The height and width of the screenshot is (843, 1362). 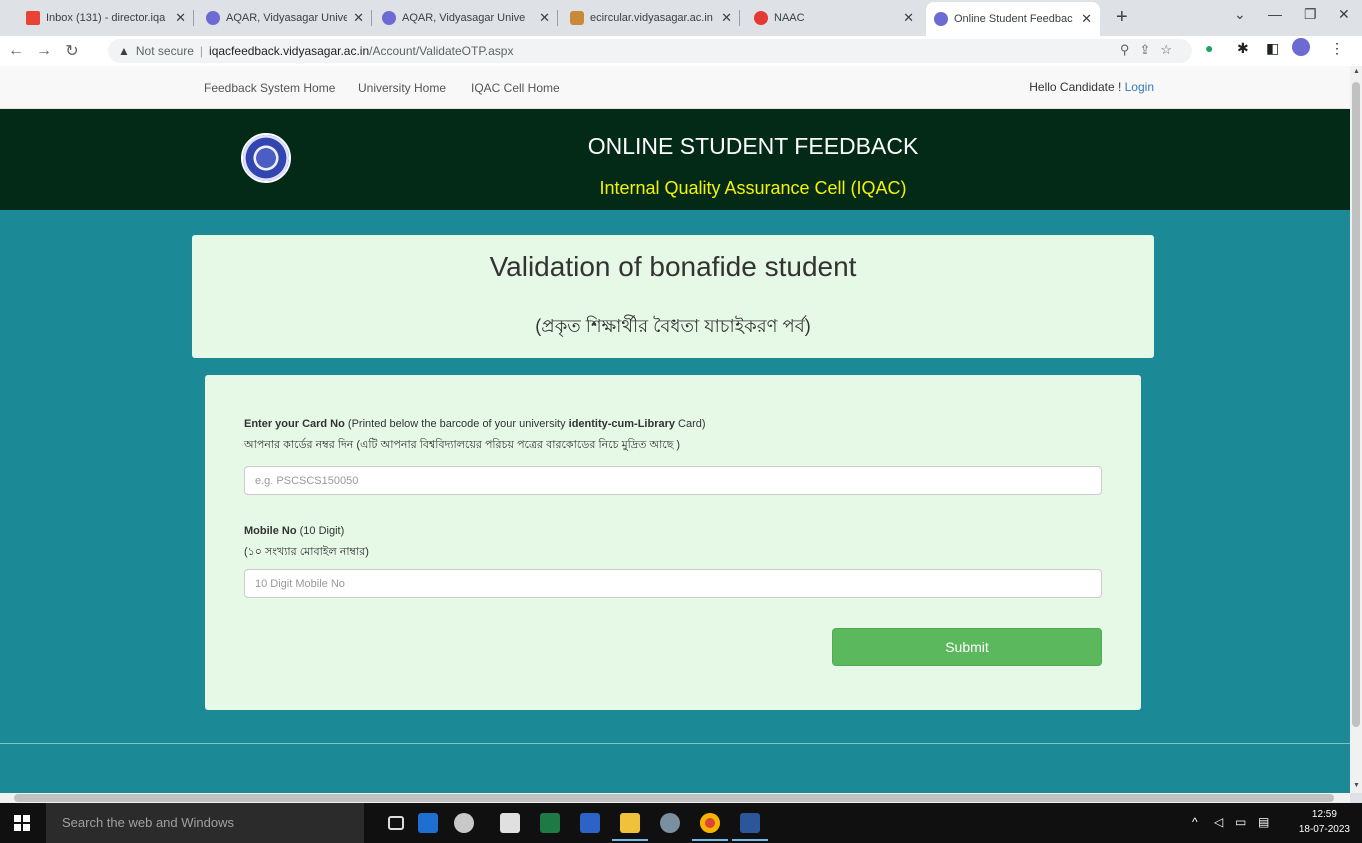 I want to click on footer-divider, so click(x=675, y=743).